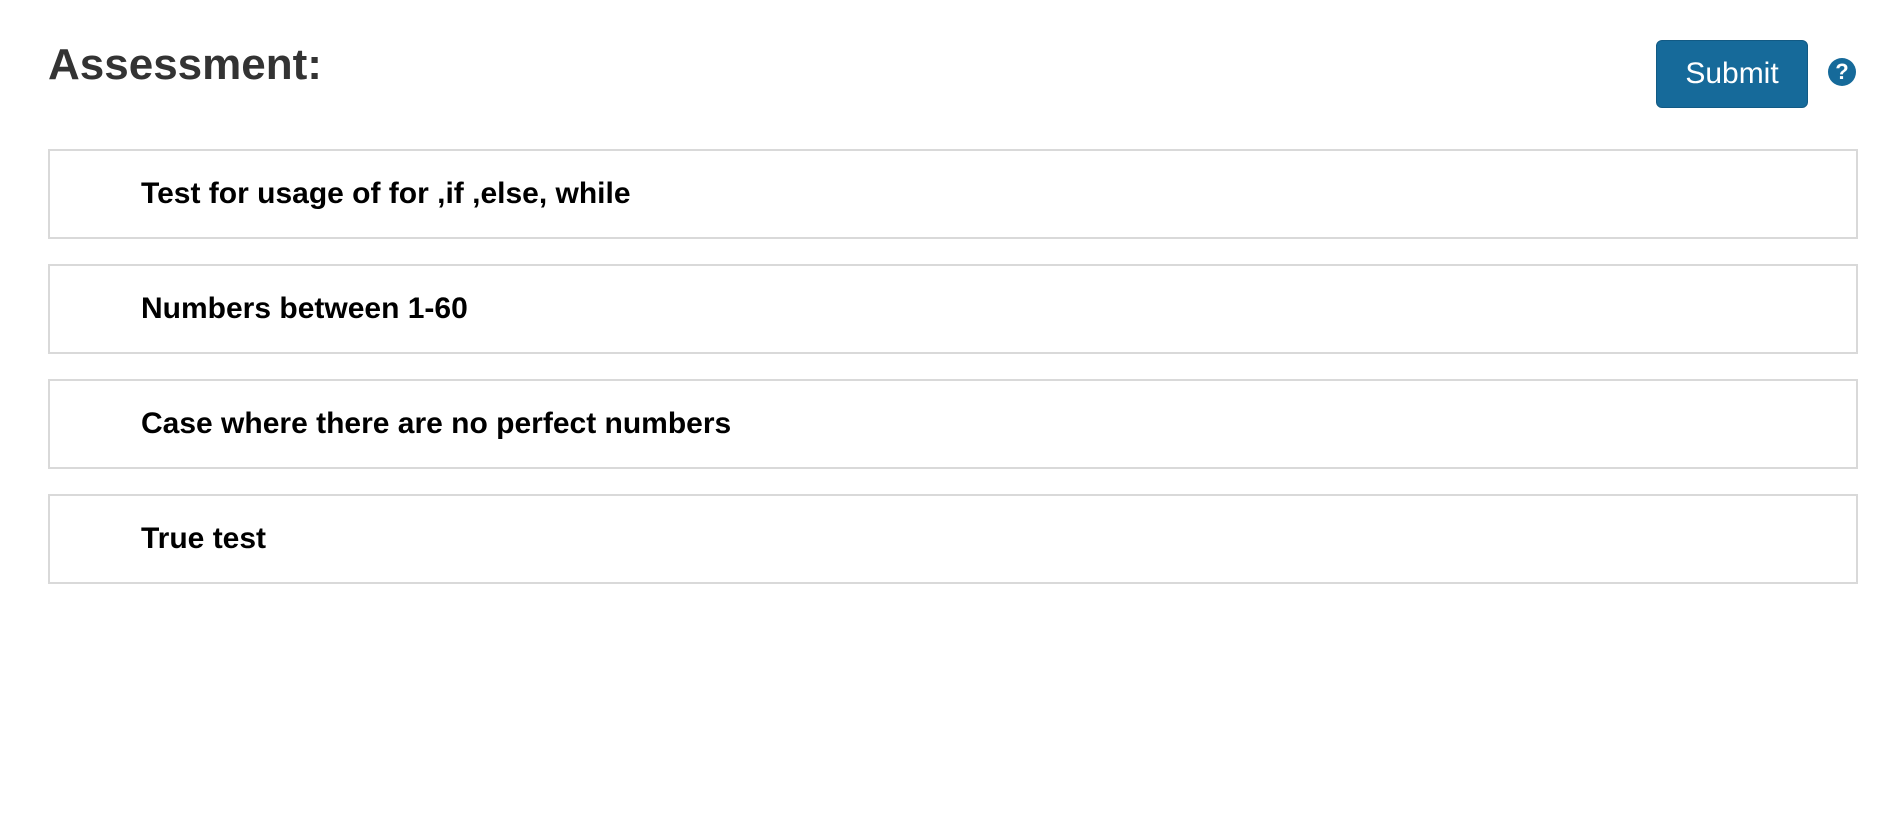  I want to click on test-item-label: Case where there are no perfect numbers, so click(436, 423).